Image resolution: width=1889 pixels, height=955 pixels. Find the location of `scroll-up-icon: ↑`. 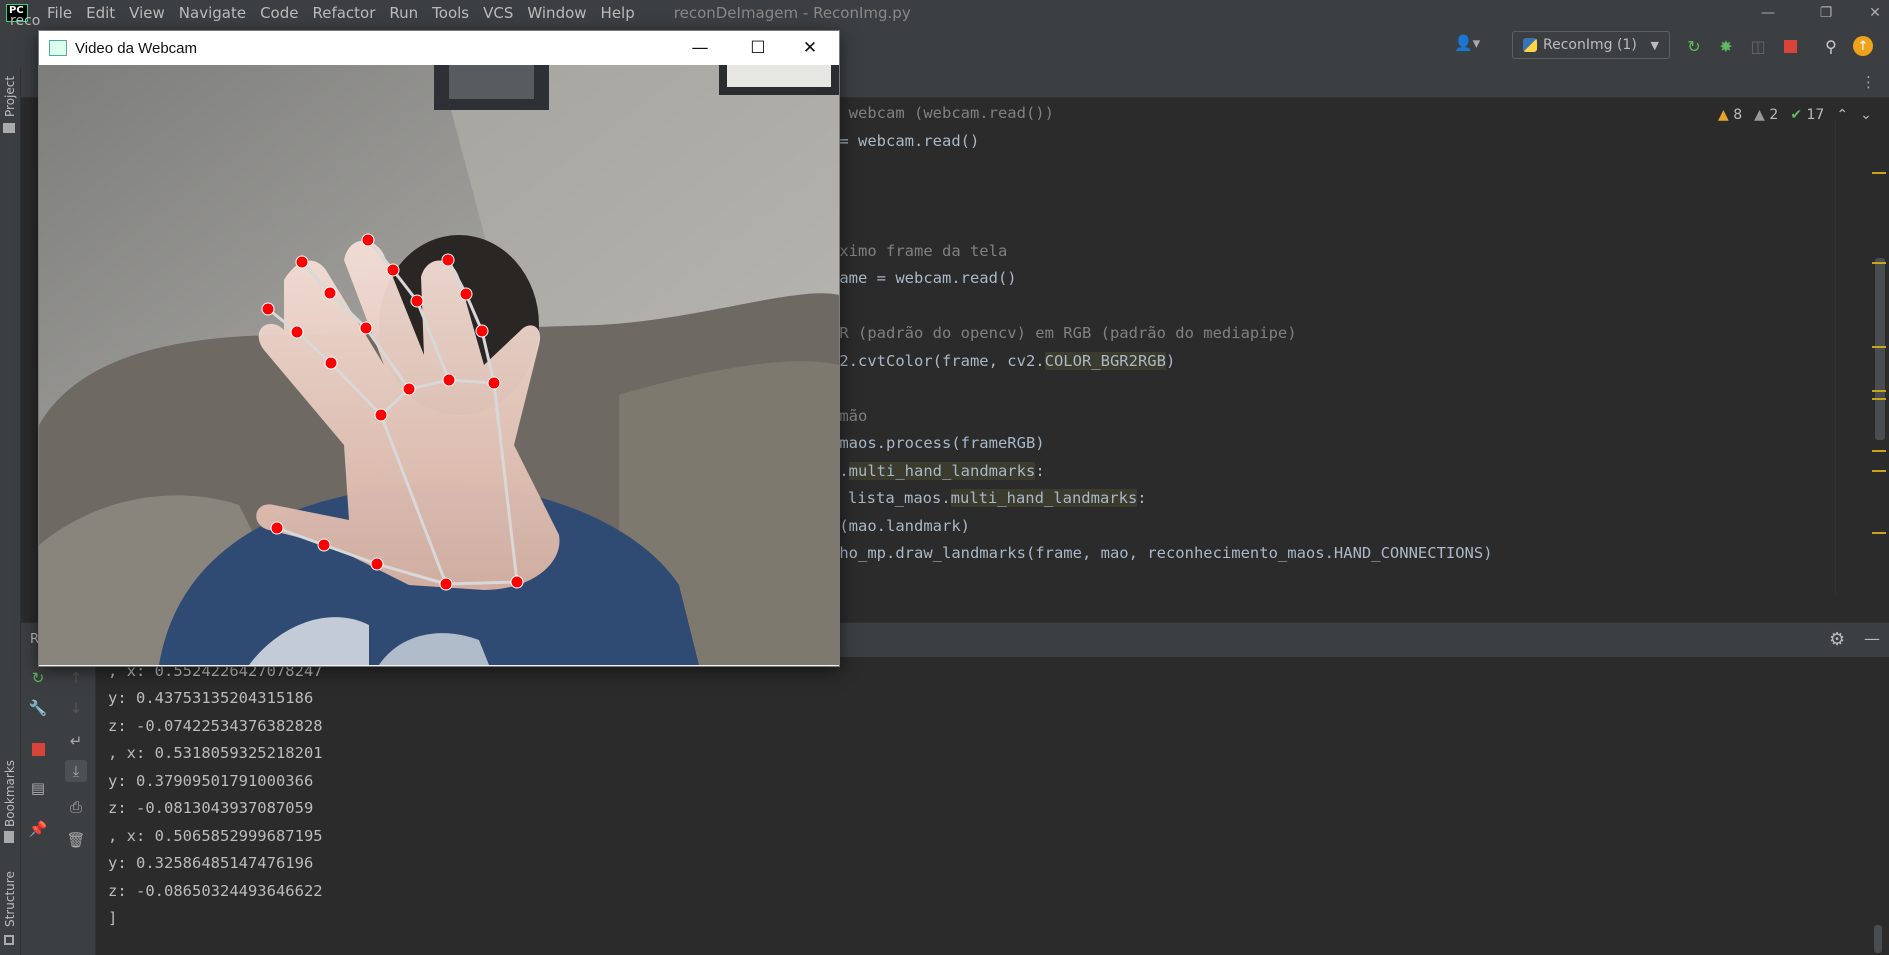

scroll-up-icon: ↑ is located at coordinates (76, 678).